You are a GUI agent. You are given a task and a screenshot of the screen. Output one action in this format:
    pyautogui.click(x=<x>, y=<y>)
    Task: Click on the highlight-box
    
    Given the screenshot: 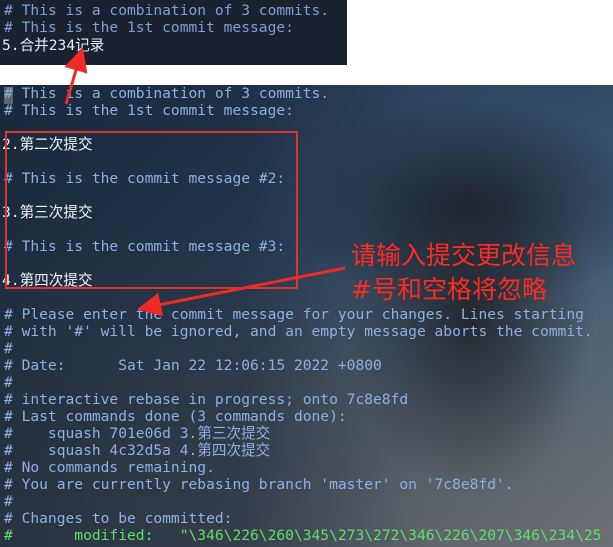 What is the action you would take?
    pyautogui.click(x=151, y=210)
    